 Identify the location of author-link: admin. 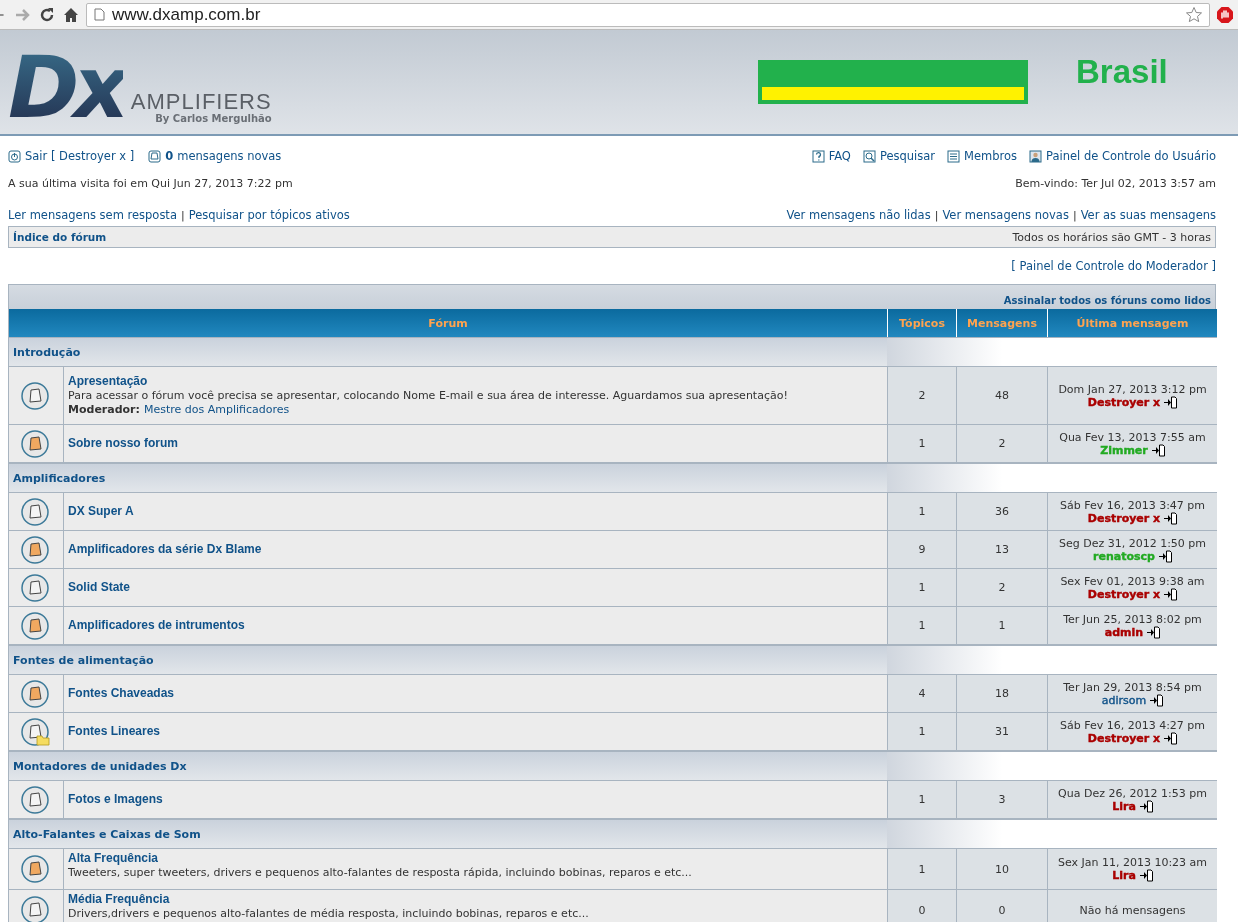
(1132, 632).